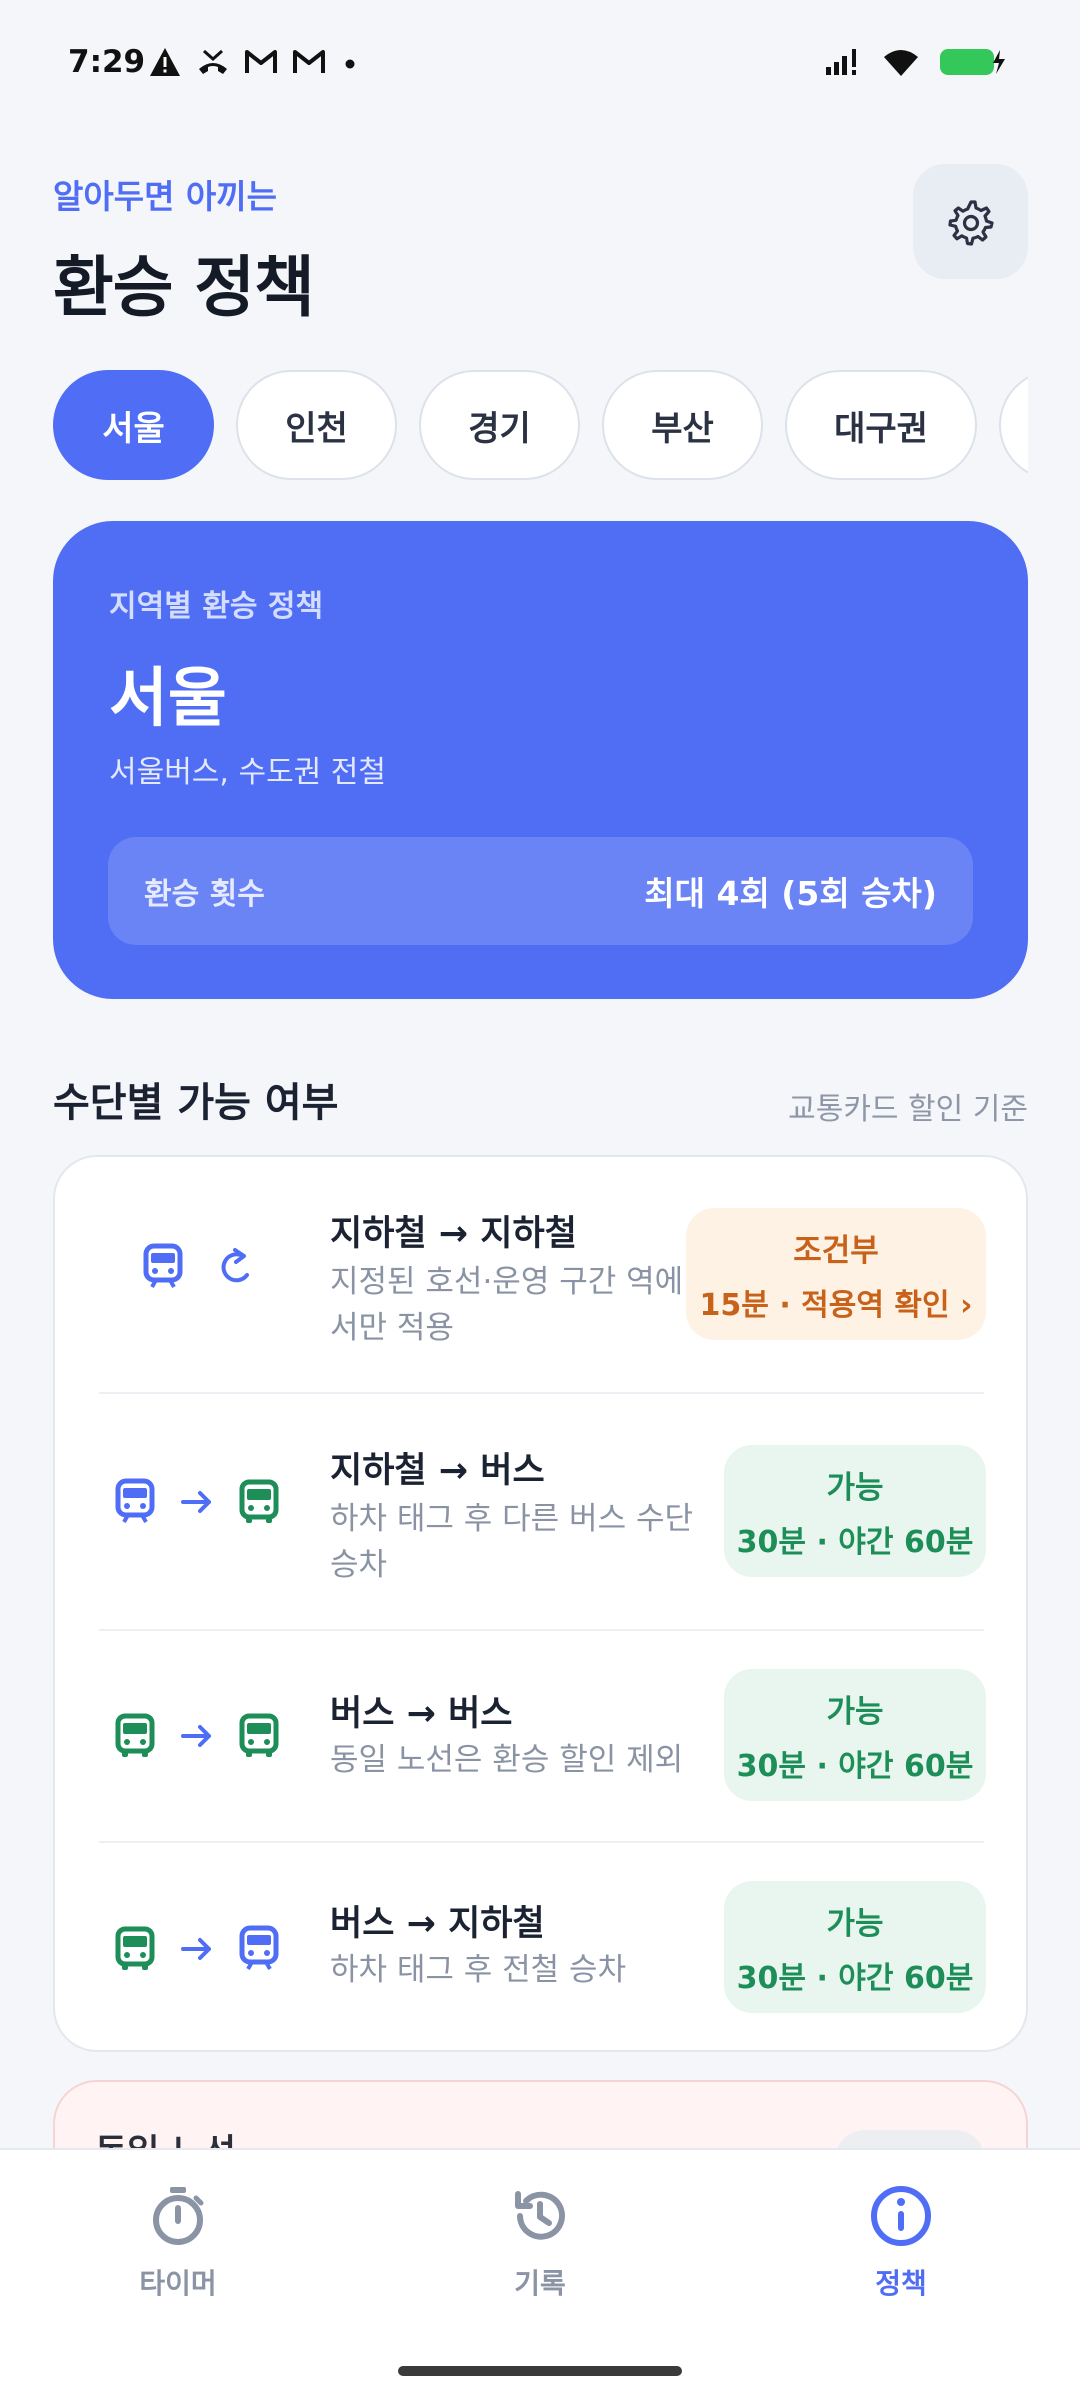  Describe the element at coordinates (682, 425) in the screenshot. I see `region-tab-busan: 부산` at that location.